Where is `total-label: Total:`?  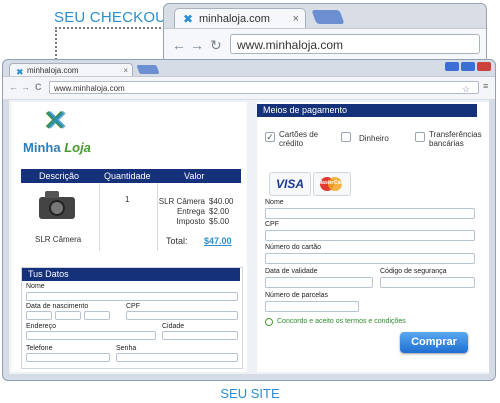
total-label: Total: is located at coordinates (177, 241).